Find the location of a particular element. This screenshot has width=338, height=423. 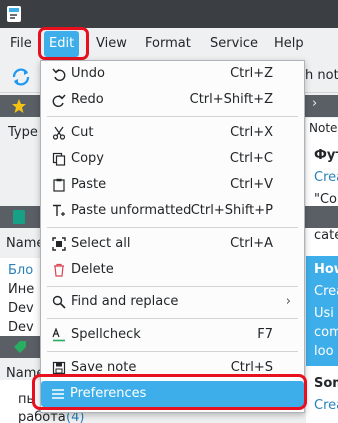

select-all-icon is located at coordinates (59, 244).